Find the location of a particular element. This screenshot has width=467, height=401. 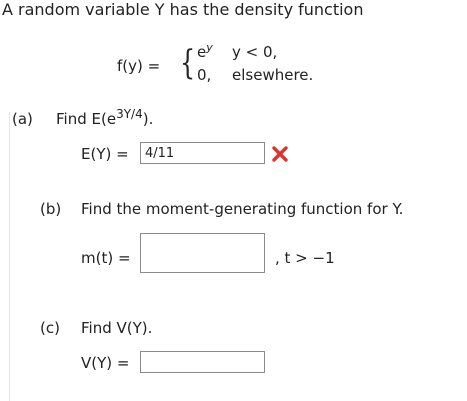

density-case-1: ey is located at coordinates (205, 51).